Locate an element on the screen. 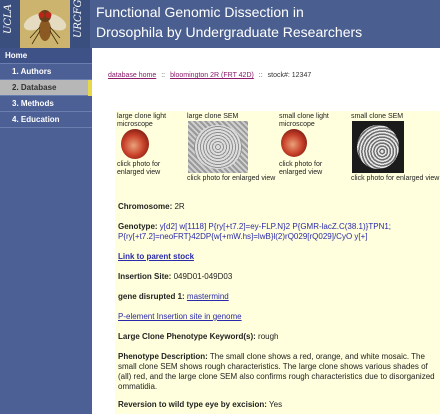 This screenshot has width=440, height=414. reversion-label: Reversion to wild type eye by excision: is located at coordinates (192, 404).